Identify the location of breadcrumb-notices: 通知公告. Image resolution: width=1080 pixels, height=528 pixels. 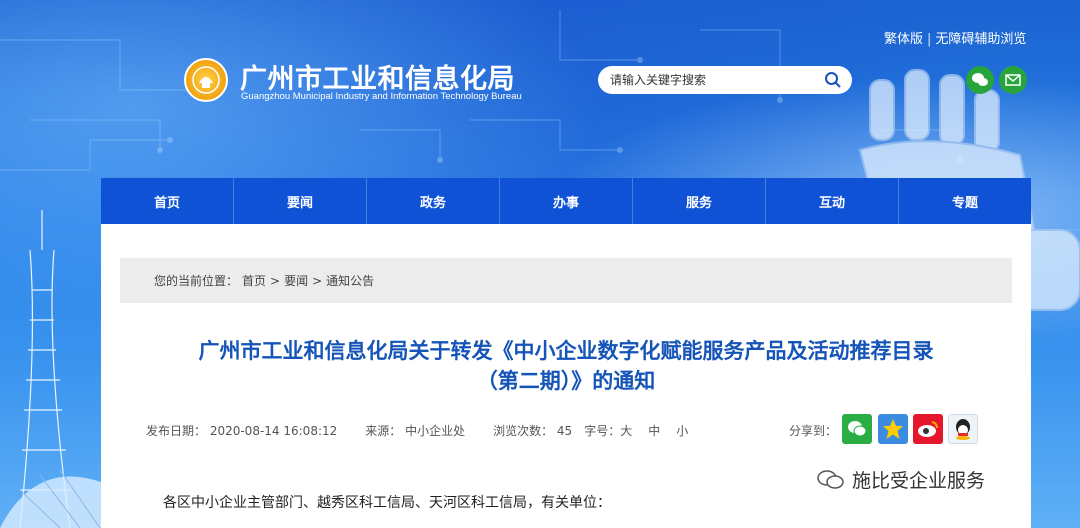
(350, 280).